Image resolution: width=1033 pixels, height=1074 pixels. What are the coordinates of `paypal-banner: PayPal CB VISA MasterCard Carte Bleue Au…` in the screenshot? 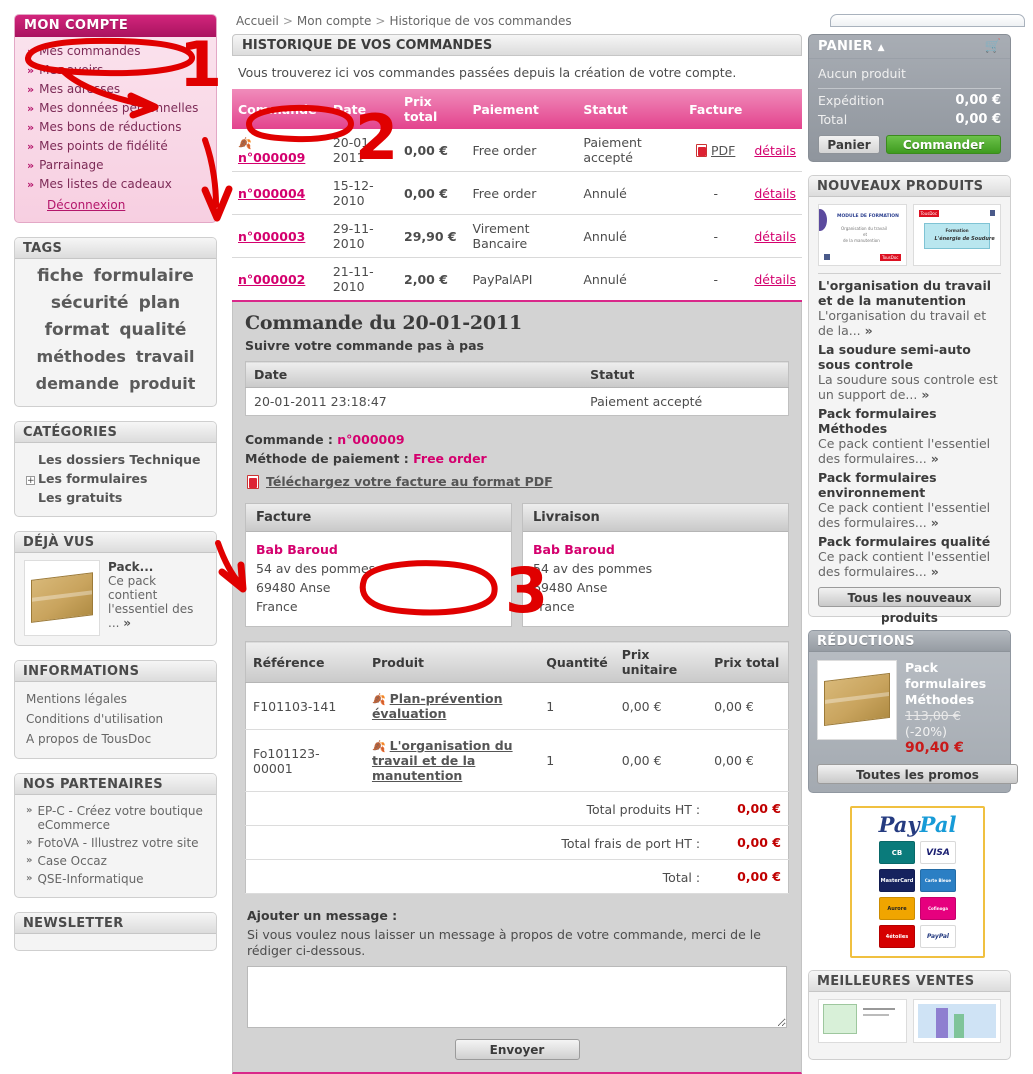 It's located at (917, 882).